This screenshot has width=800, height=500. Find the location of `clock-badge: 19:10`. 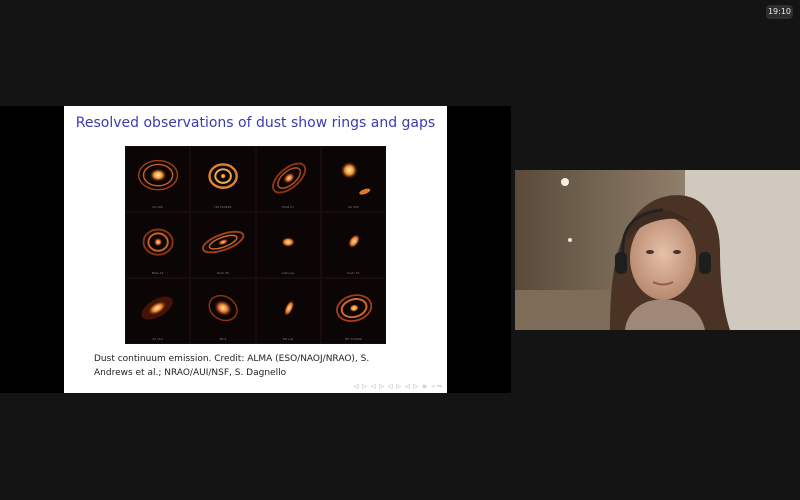

clock-badge: 19:10 is located at coordinates (779, 12).